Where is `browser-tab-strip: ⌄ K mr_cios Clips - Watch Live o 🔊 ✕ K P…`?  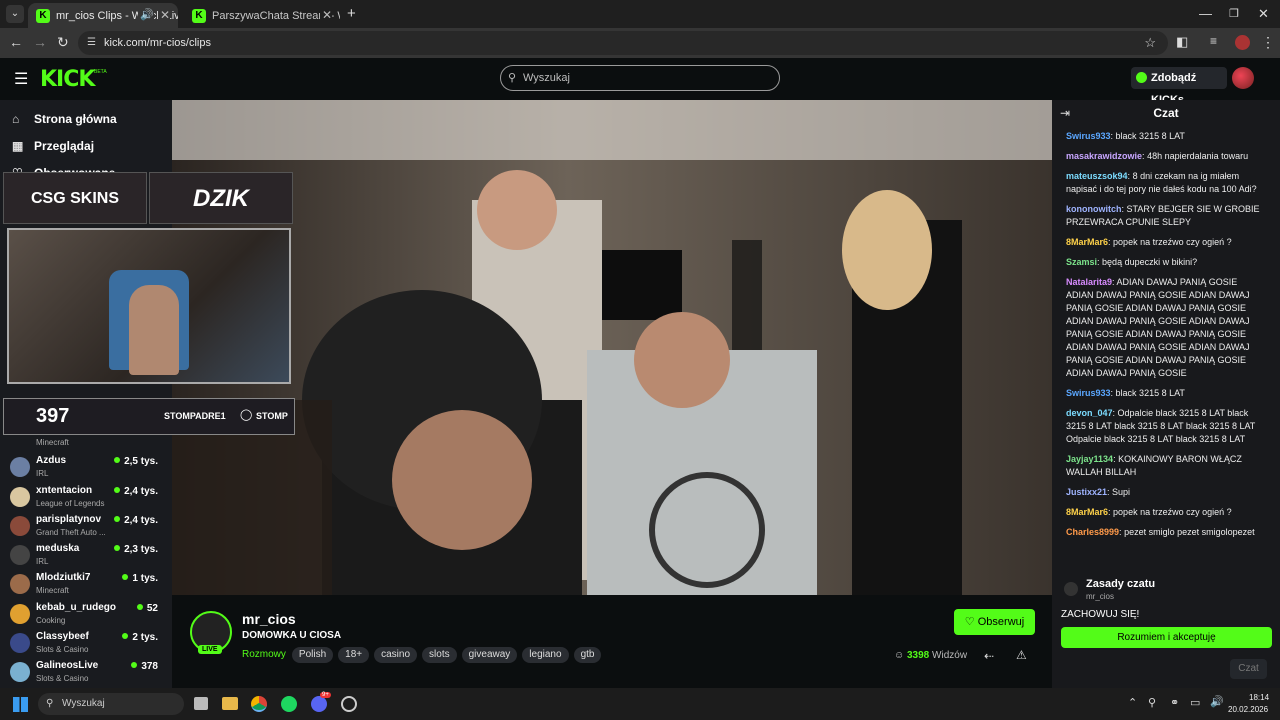
browser-tab-strip: ⌄ K mr_cios Clips - Watch Live o 🔊 ✕ K P… is located at coordinates (640, 14).